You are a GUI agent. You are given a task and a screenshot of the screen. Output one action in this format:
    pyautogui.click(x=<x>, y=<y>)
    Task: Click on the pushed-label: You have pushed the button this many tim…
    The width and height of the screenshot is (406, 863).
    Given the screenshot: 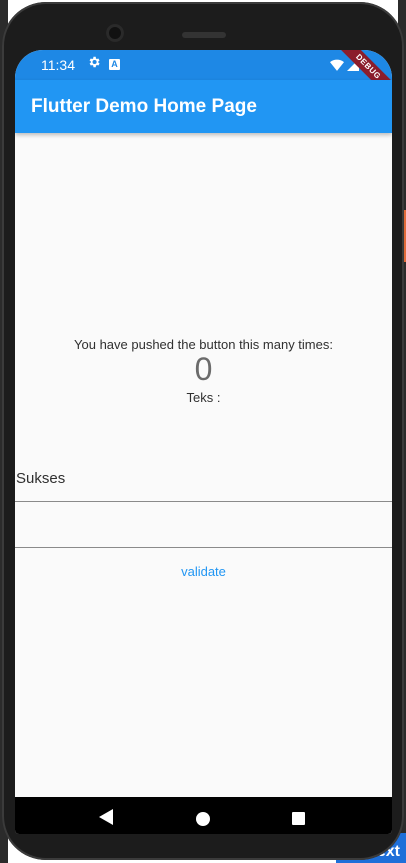 What is the action you would take?
    pyautogui.click(x=203, y=344)
    